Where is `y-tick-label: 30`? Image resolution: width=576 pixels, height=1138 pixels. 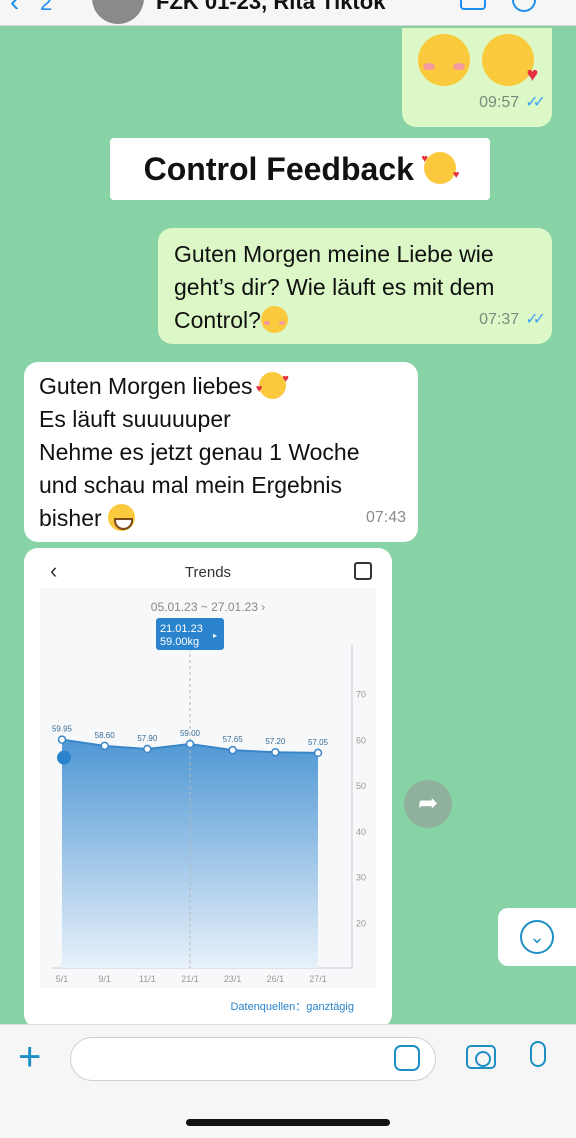
y-tick-label: 30 is located at coordinates (361, 878).